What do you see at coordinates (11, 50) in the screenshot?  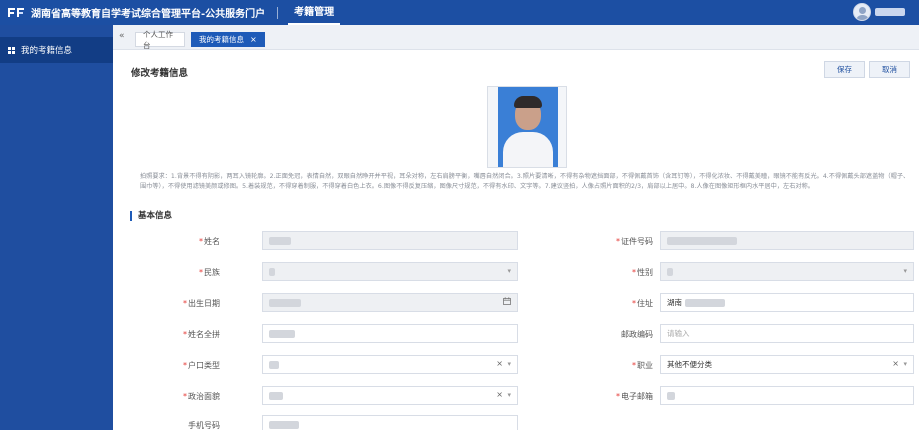 I see `grid-icon` at bounding box center [11, 50].